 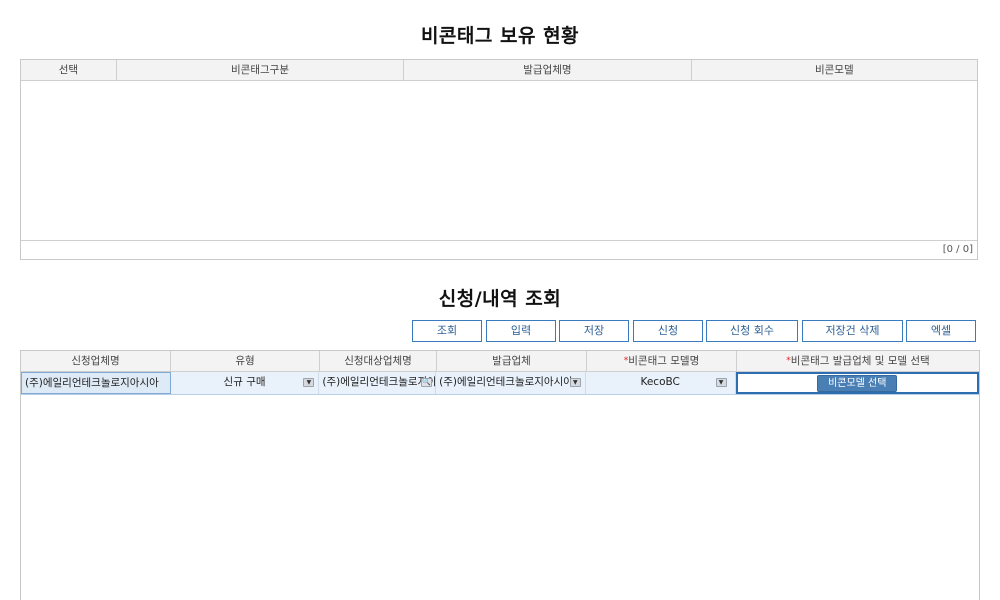 What do you see at coordinates (506, 382) in the screenshot?
I see `issuer-value: (주)에일리언테크놀로지아시아` at bounding box center [506, 382].